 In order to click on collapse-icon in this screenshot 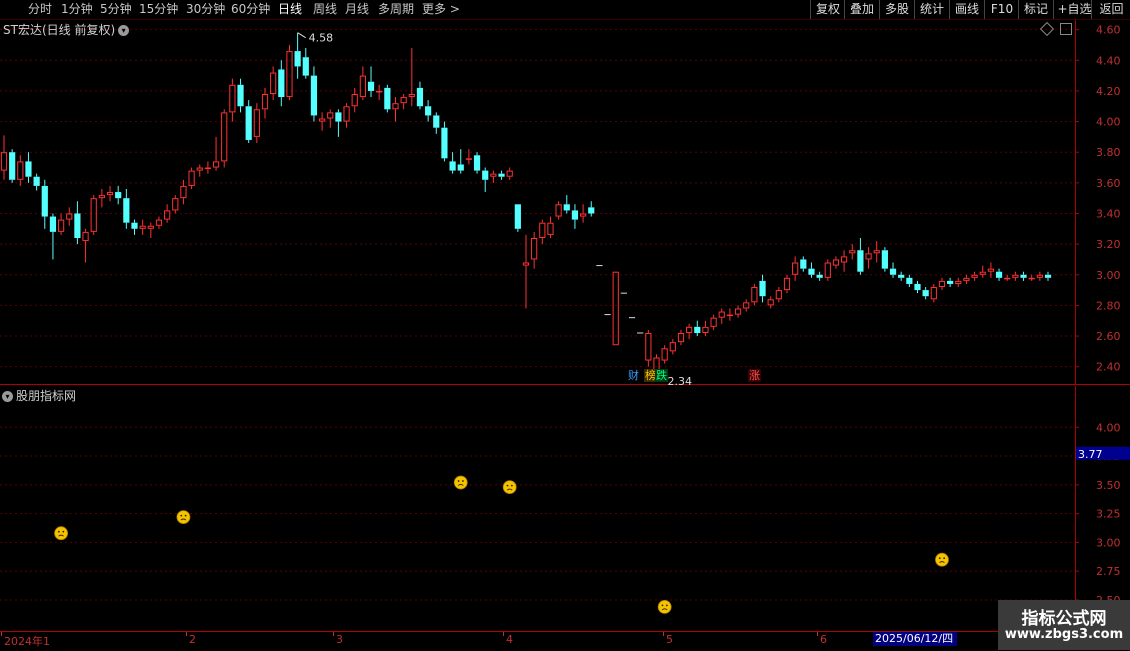, I will do `click(1066, 29)`.